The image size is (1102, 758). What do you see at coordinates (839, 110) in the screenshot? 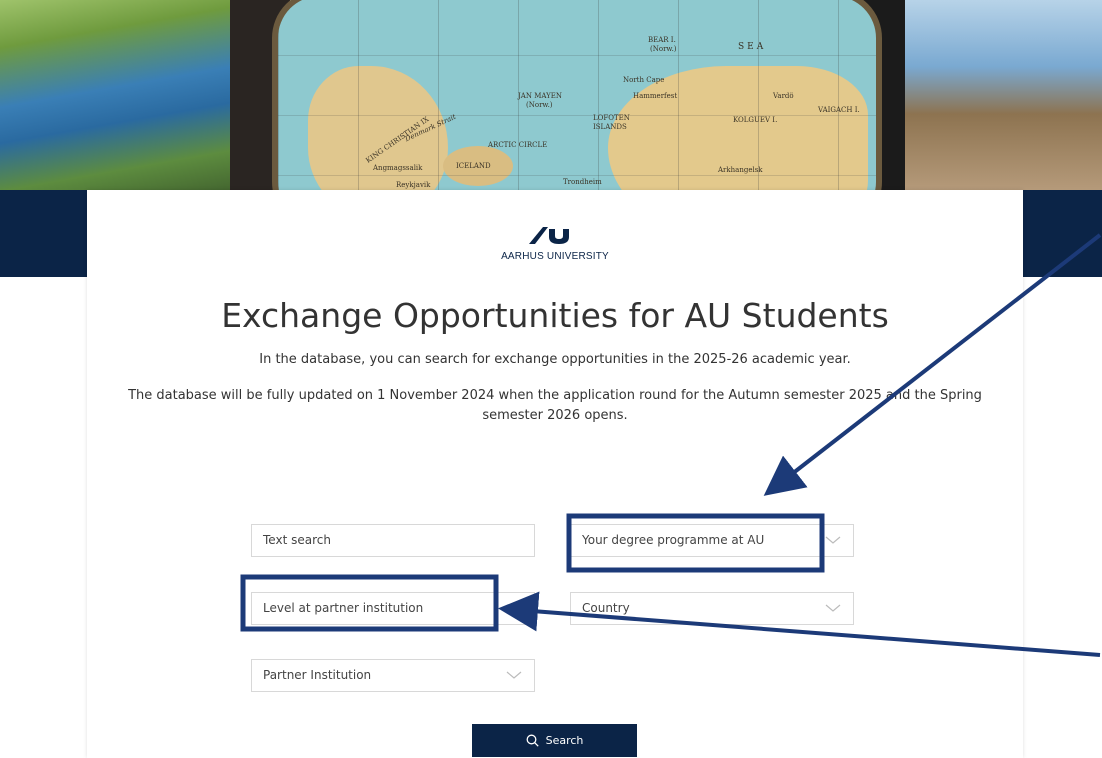
I see `map-label: VAIGACH I.` at bounding box center [839, 110].